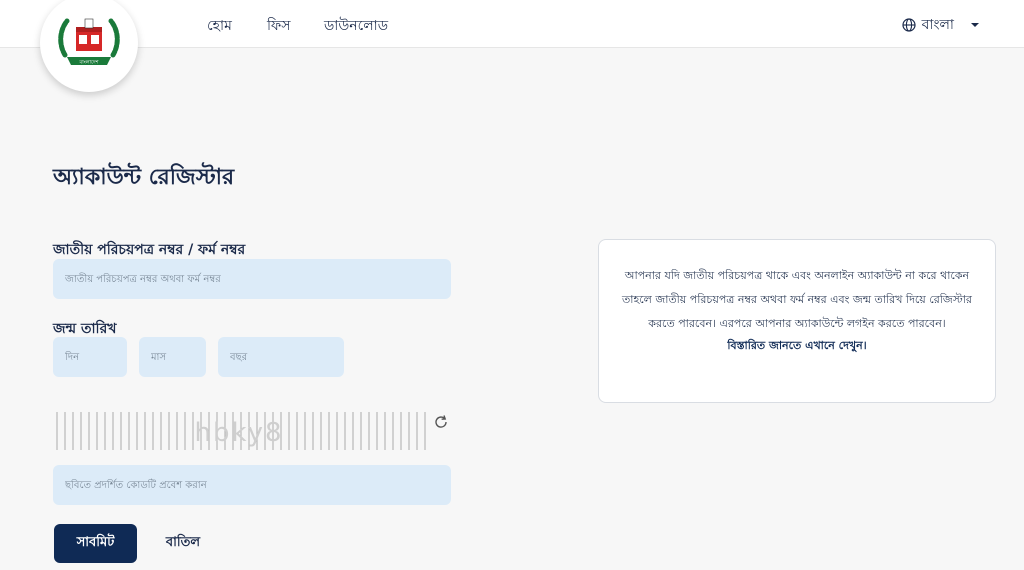  I want to click on nav-fees: ফিস, so click(279, 26).